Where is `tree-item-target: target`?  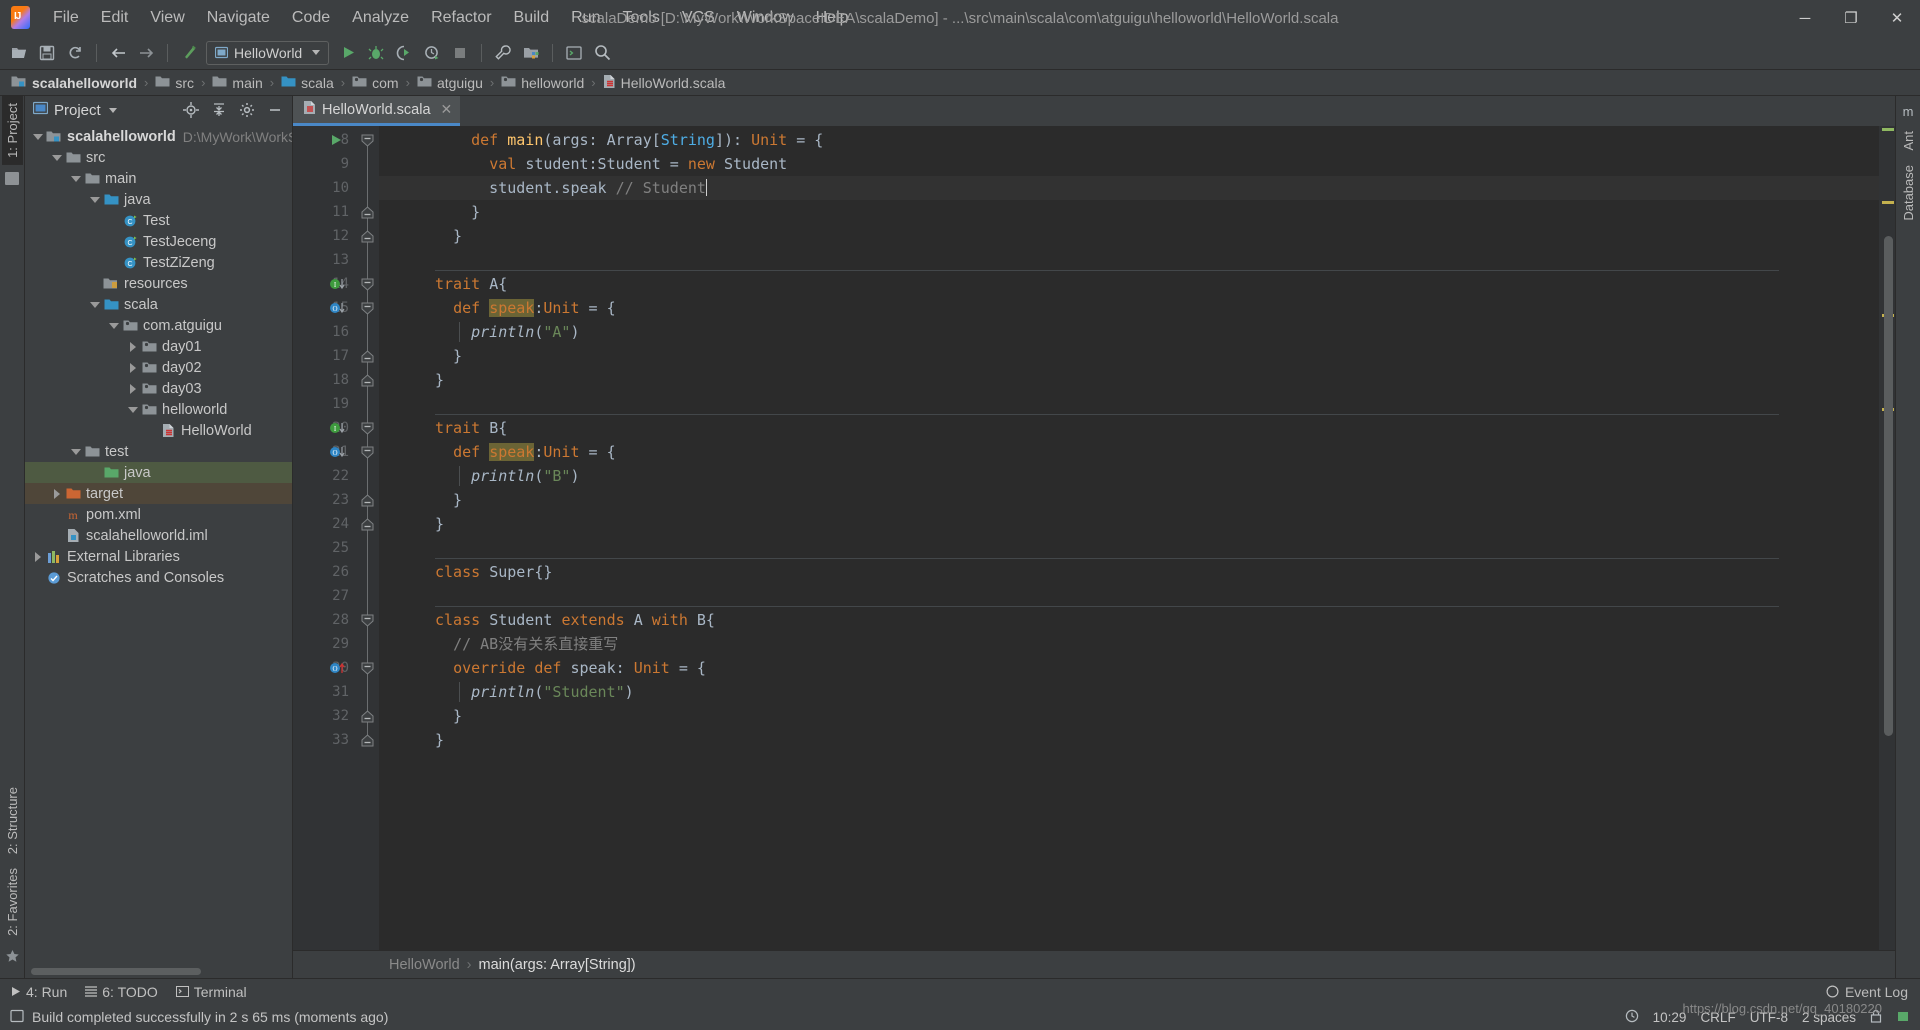 tree-item-target: target is located at coordinates (158, 493).